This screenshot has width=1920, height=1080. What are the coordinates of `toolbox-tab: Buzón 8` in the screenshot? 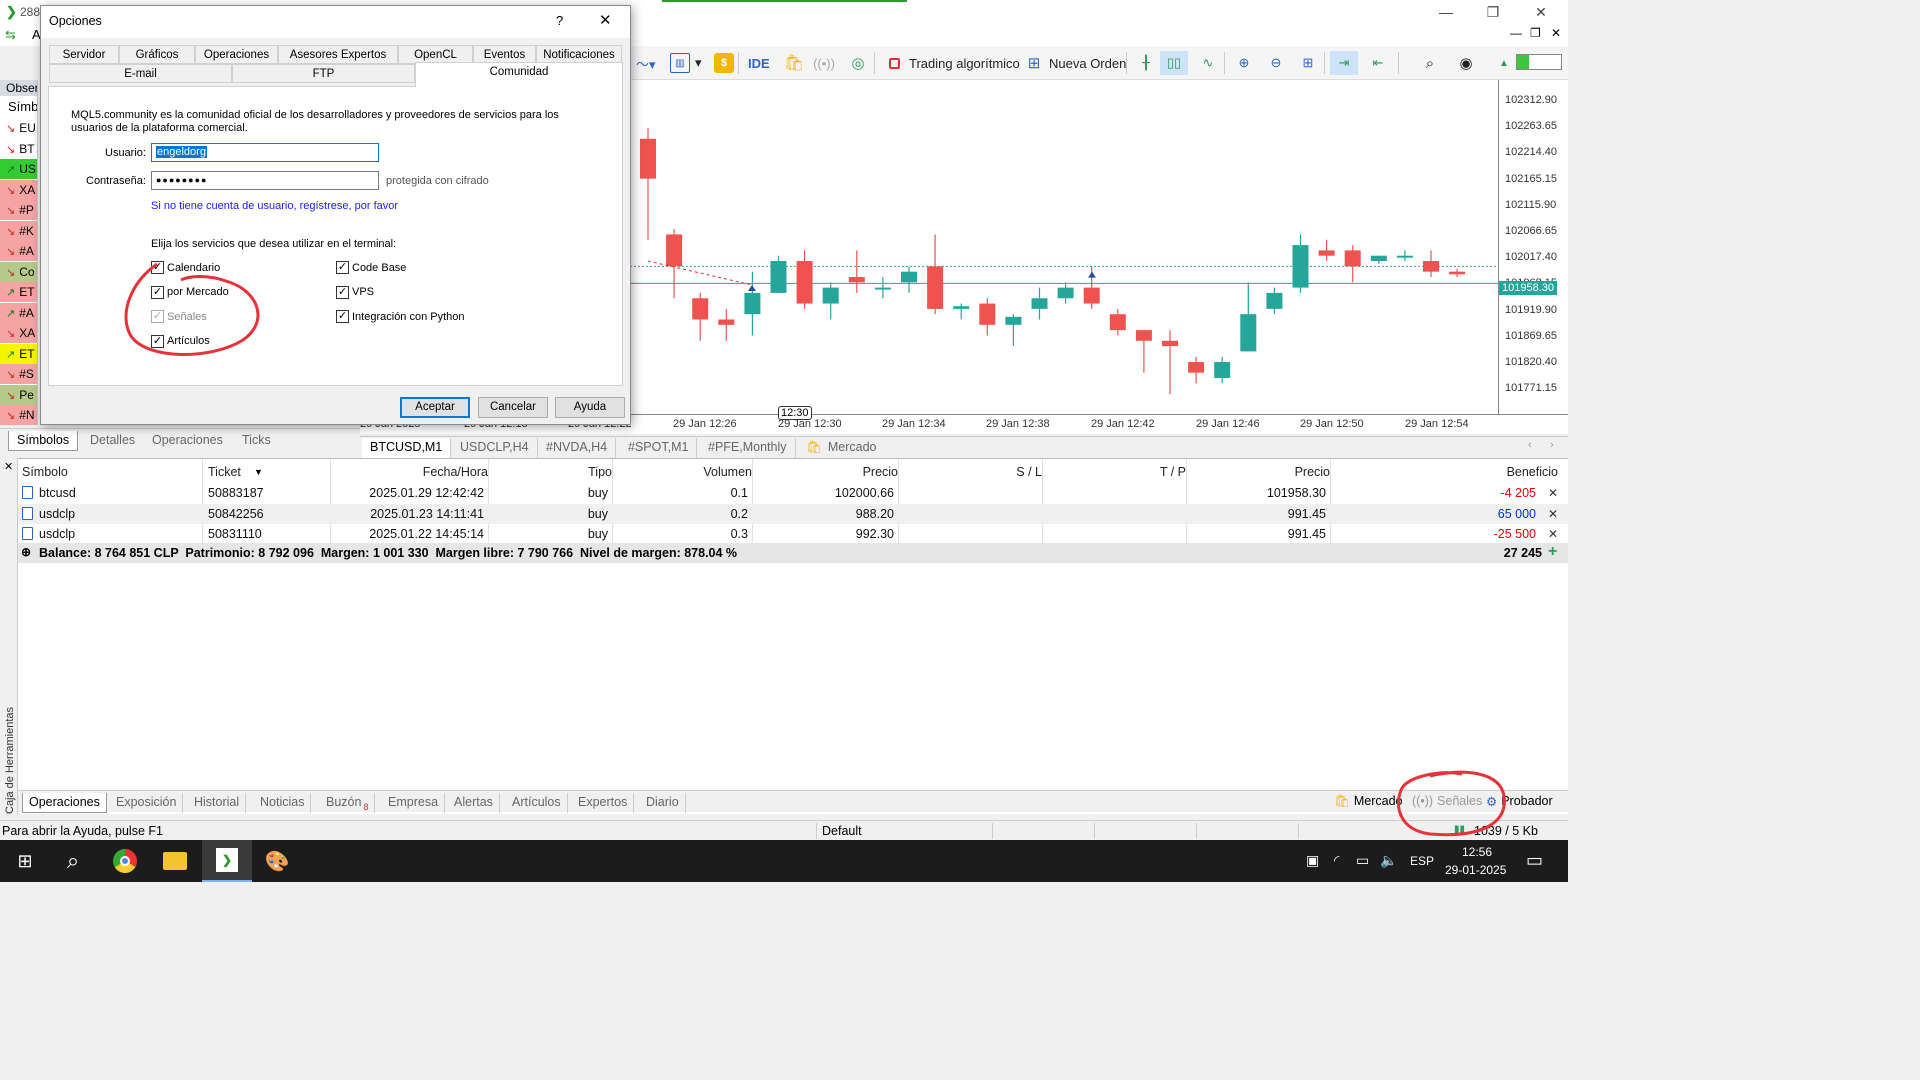 It's located at (348, 803).